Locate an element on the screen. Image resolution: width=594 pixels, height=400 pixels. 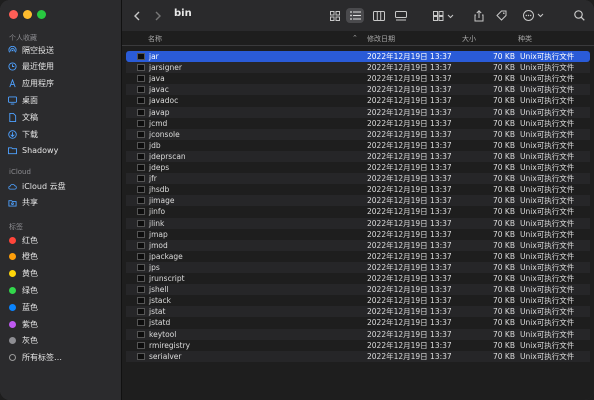
file-name: jshell is located at coordinates (159, 290).